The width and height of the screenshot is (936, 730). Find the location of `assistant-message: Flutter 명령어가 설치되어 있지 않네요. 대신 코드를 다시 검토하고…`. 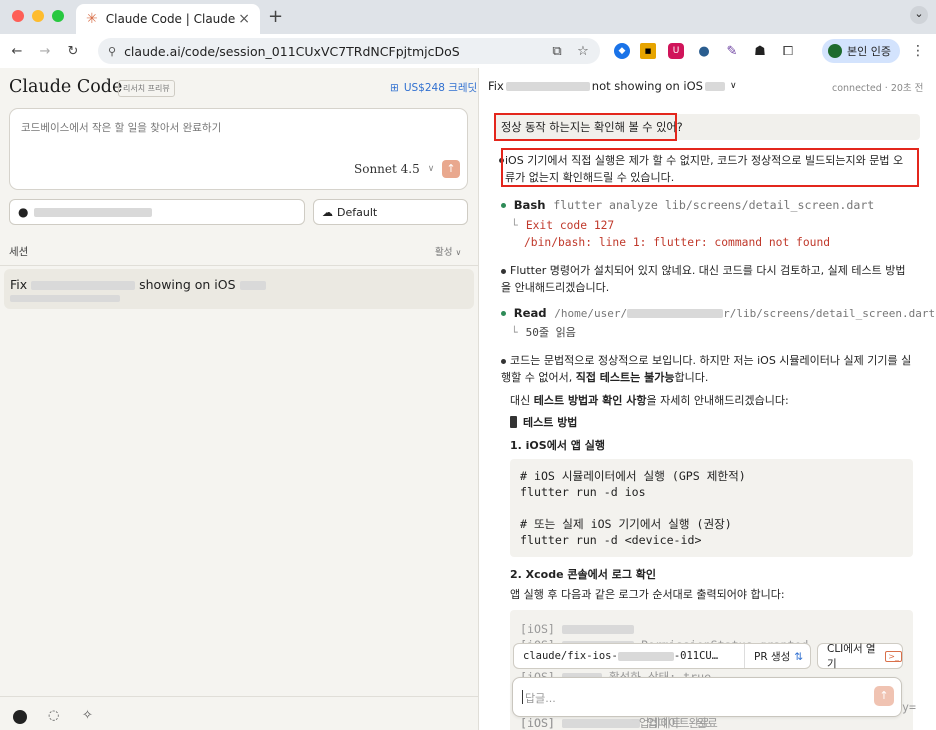

assistant-message: Flutter 명령어가 설치되어 있지 않네요. 대신 코드를 다시 검토하고… is located at coordinates (708, 279).